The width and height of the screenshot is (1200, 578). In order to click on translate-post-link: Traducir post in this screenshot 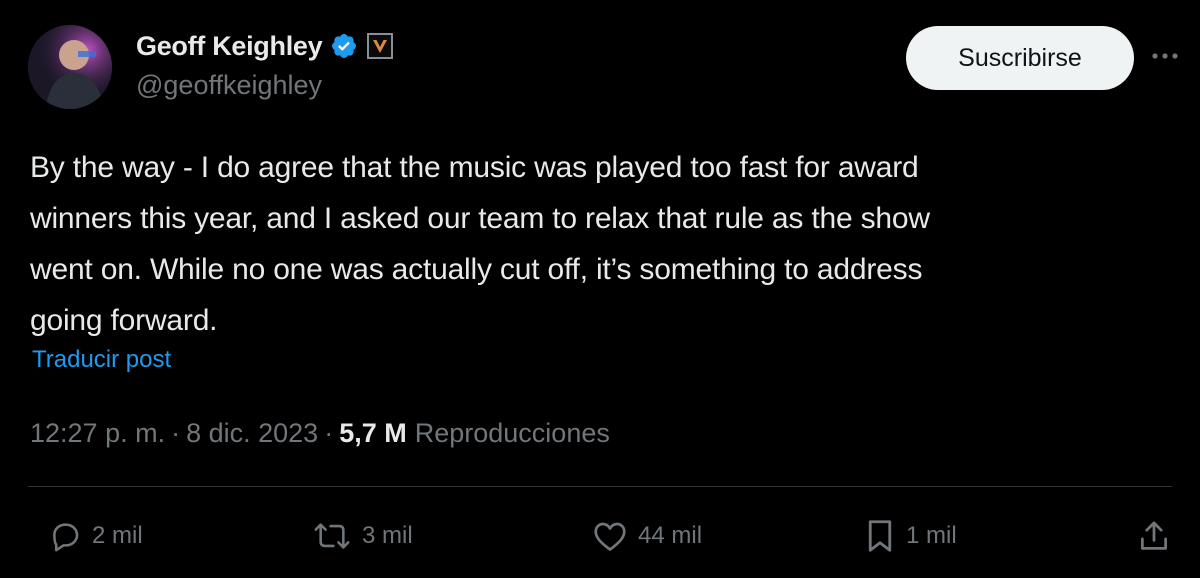, I will do `click(101, 360)`.